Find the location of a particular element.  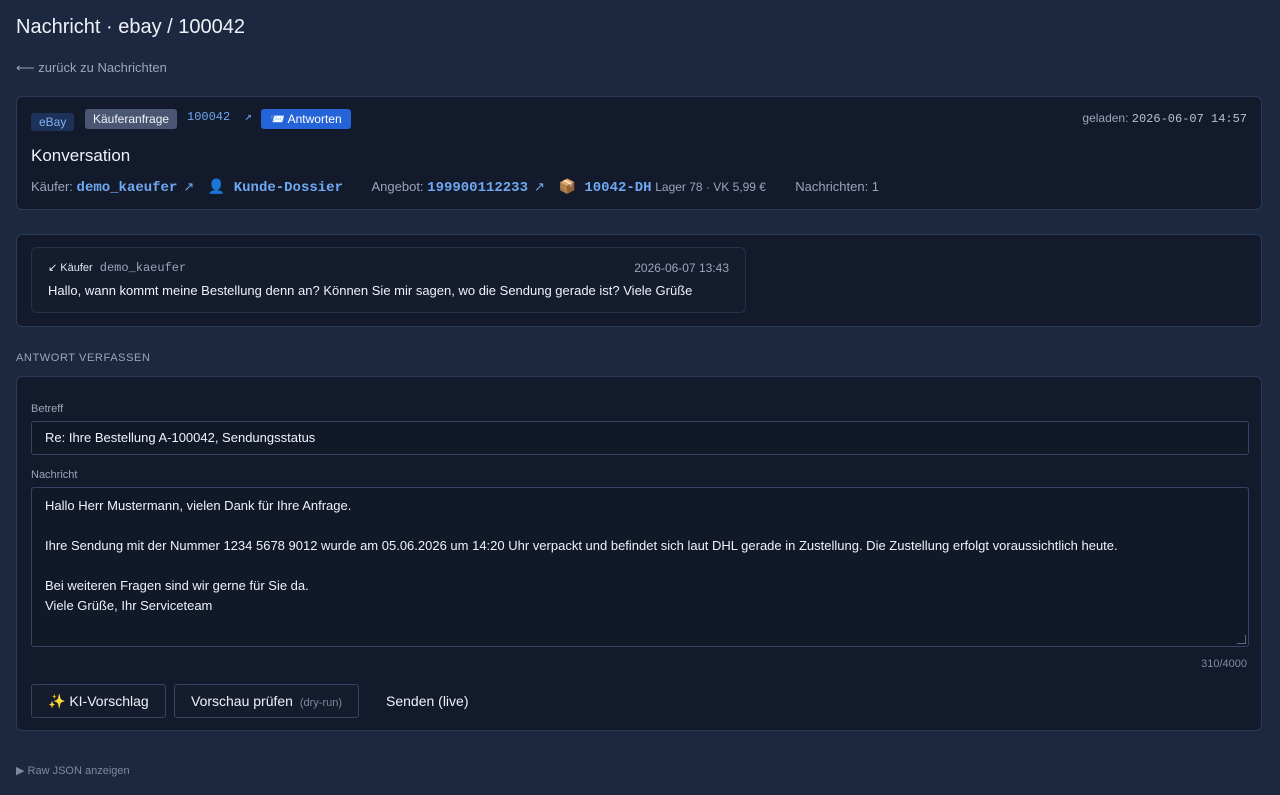

package-icon: 📦 is located at coordinates (567, 188).